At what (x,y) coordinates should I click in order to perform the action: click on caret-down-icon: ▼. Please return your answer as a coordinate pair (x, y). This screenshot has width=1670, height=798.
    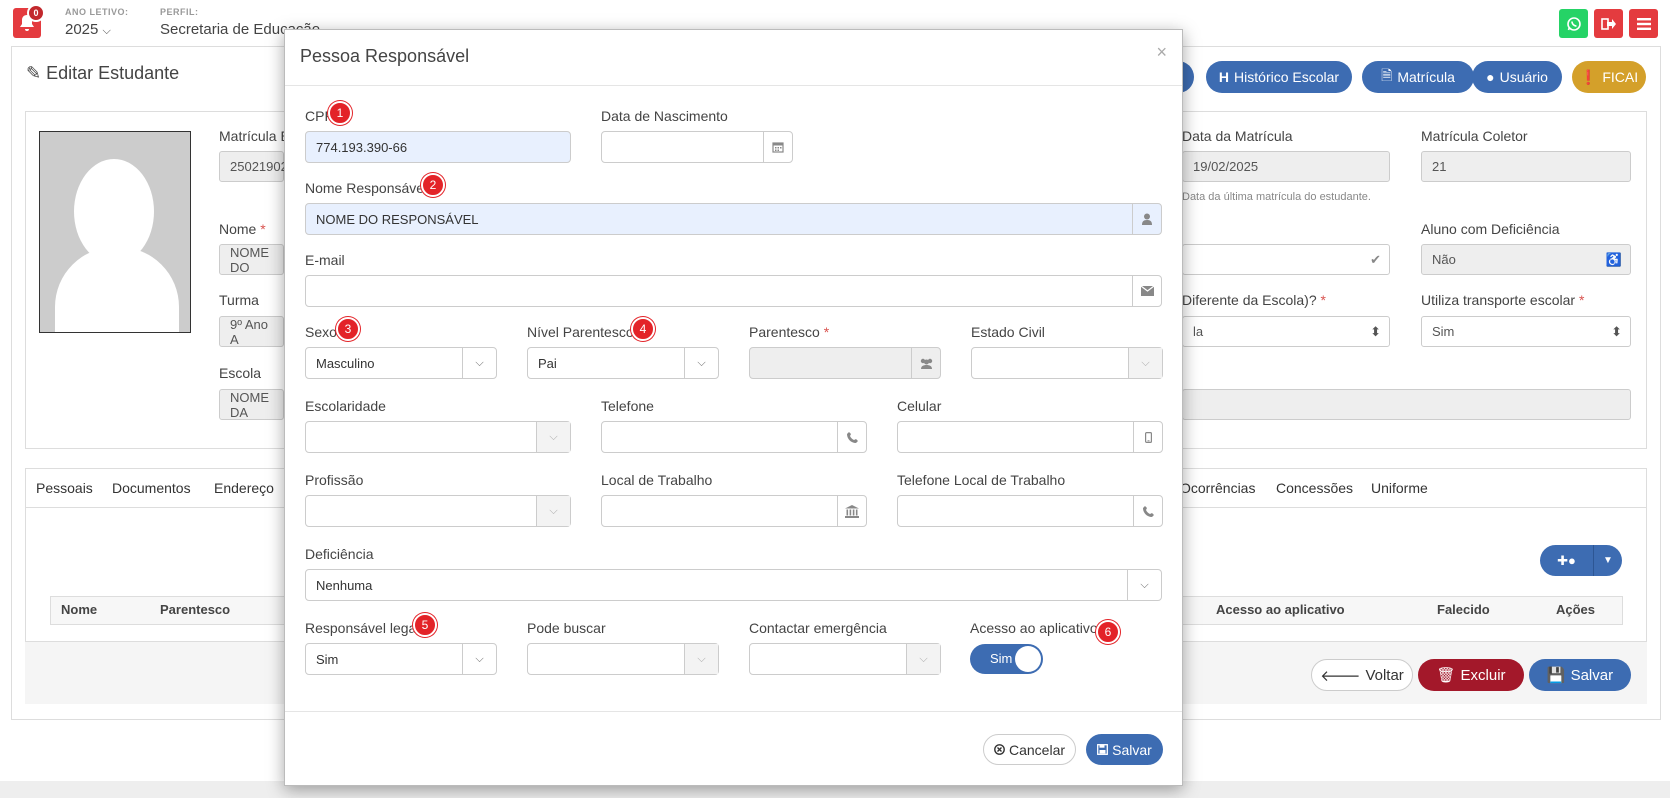
    Looking at the image, I should click on (1608, 560).